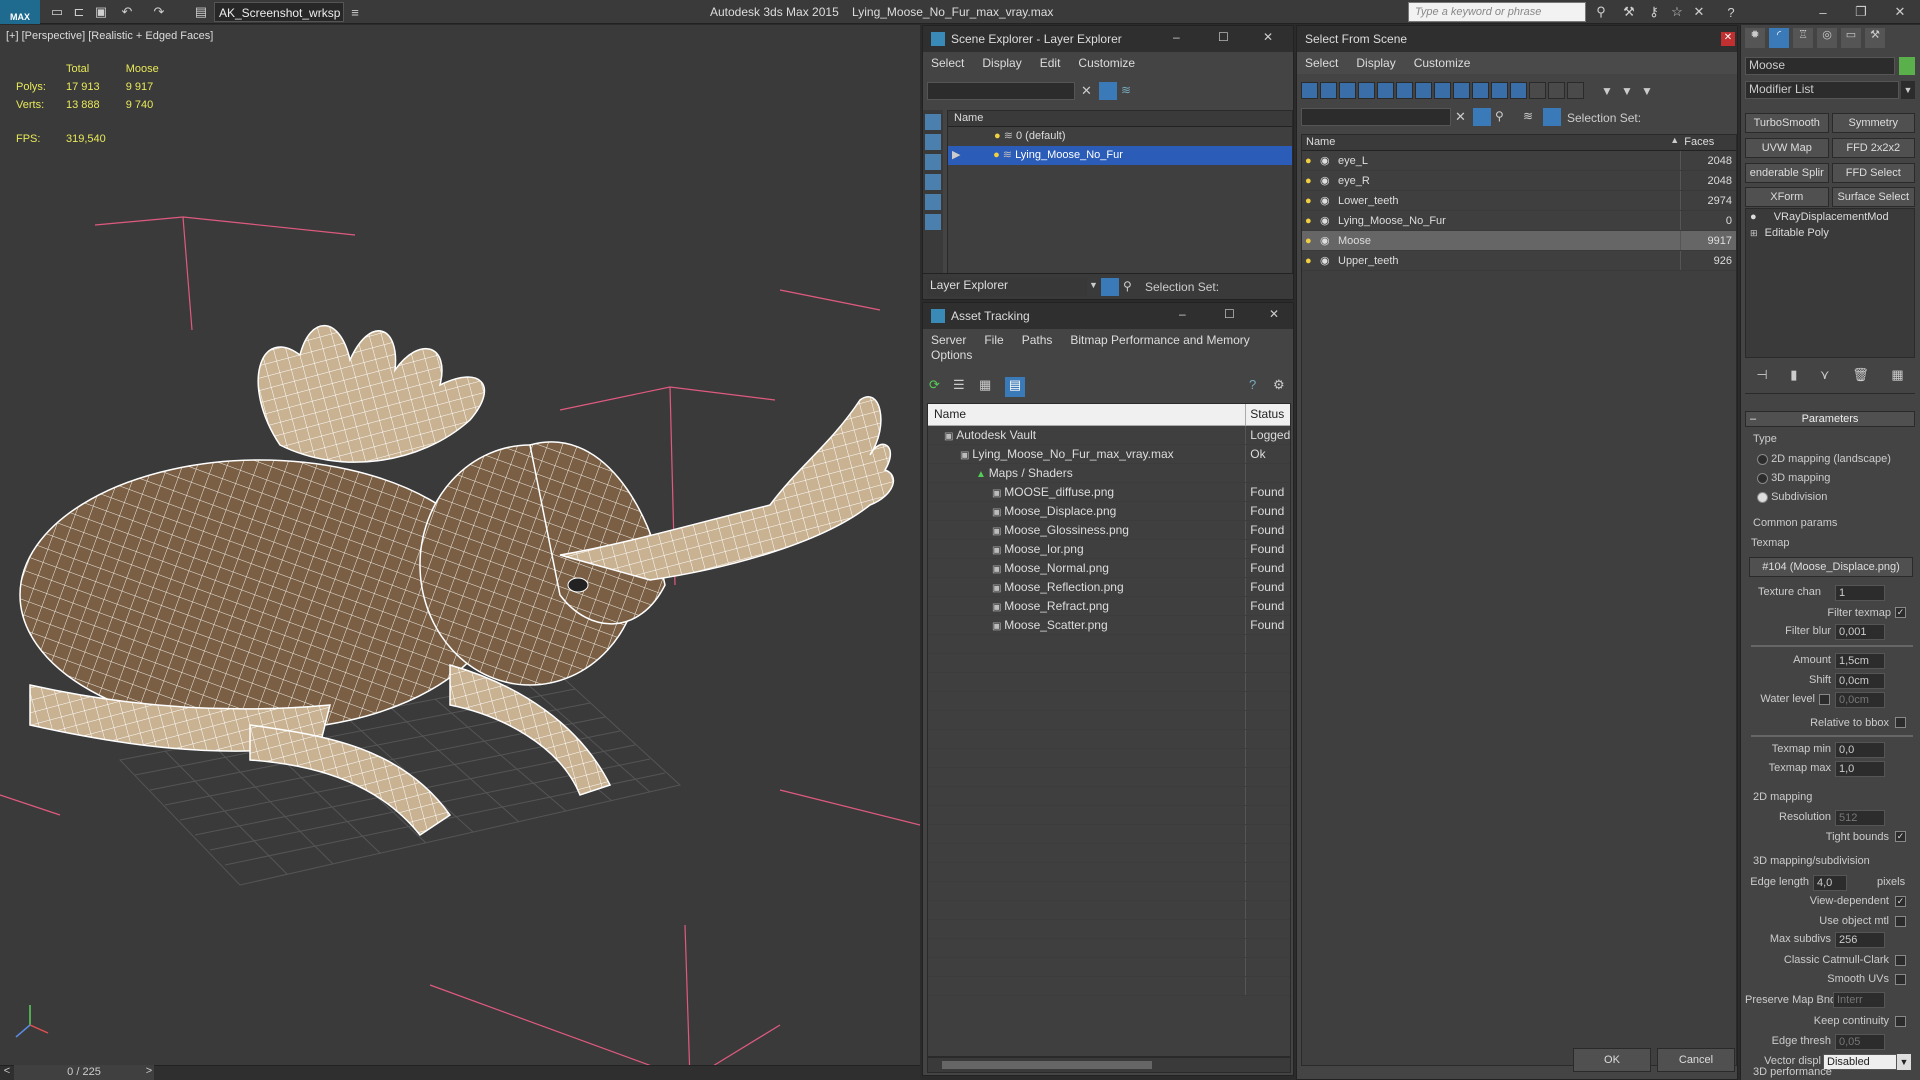 The width and height of the screenshot is (1920, 1080). Describe the element at coordinates (1875, 38) in the screenshot. I see `utilities-tab-icon: ⚒` at that location.